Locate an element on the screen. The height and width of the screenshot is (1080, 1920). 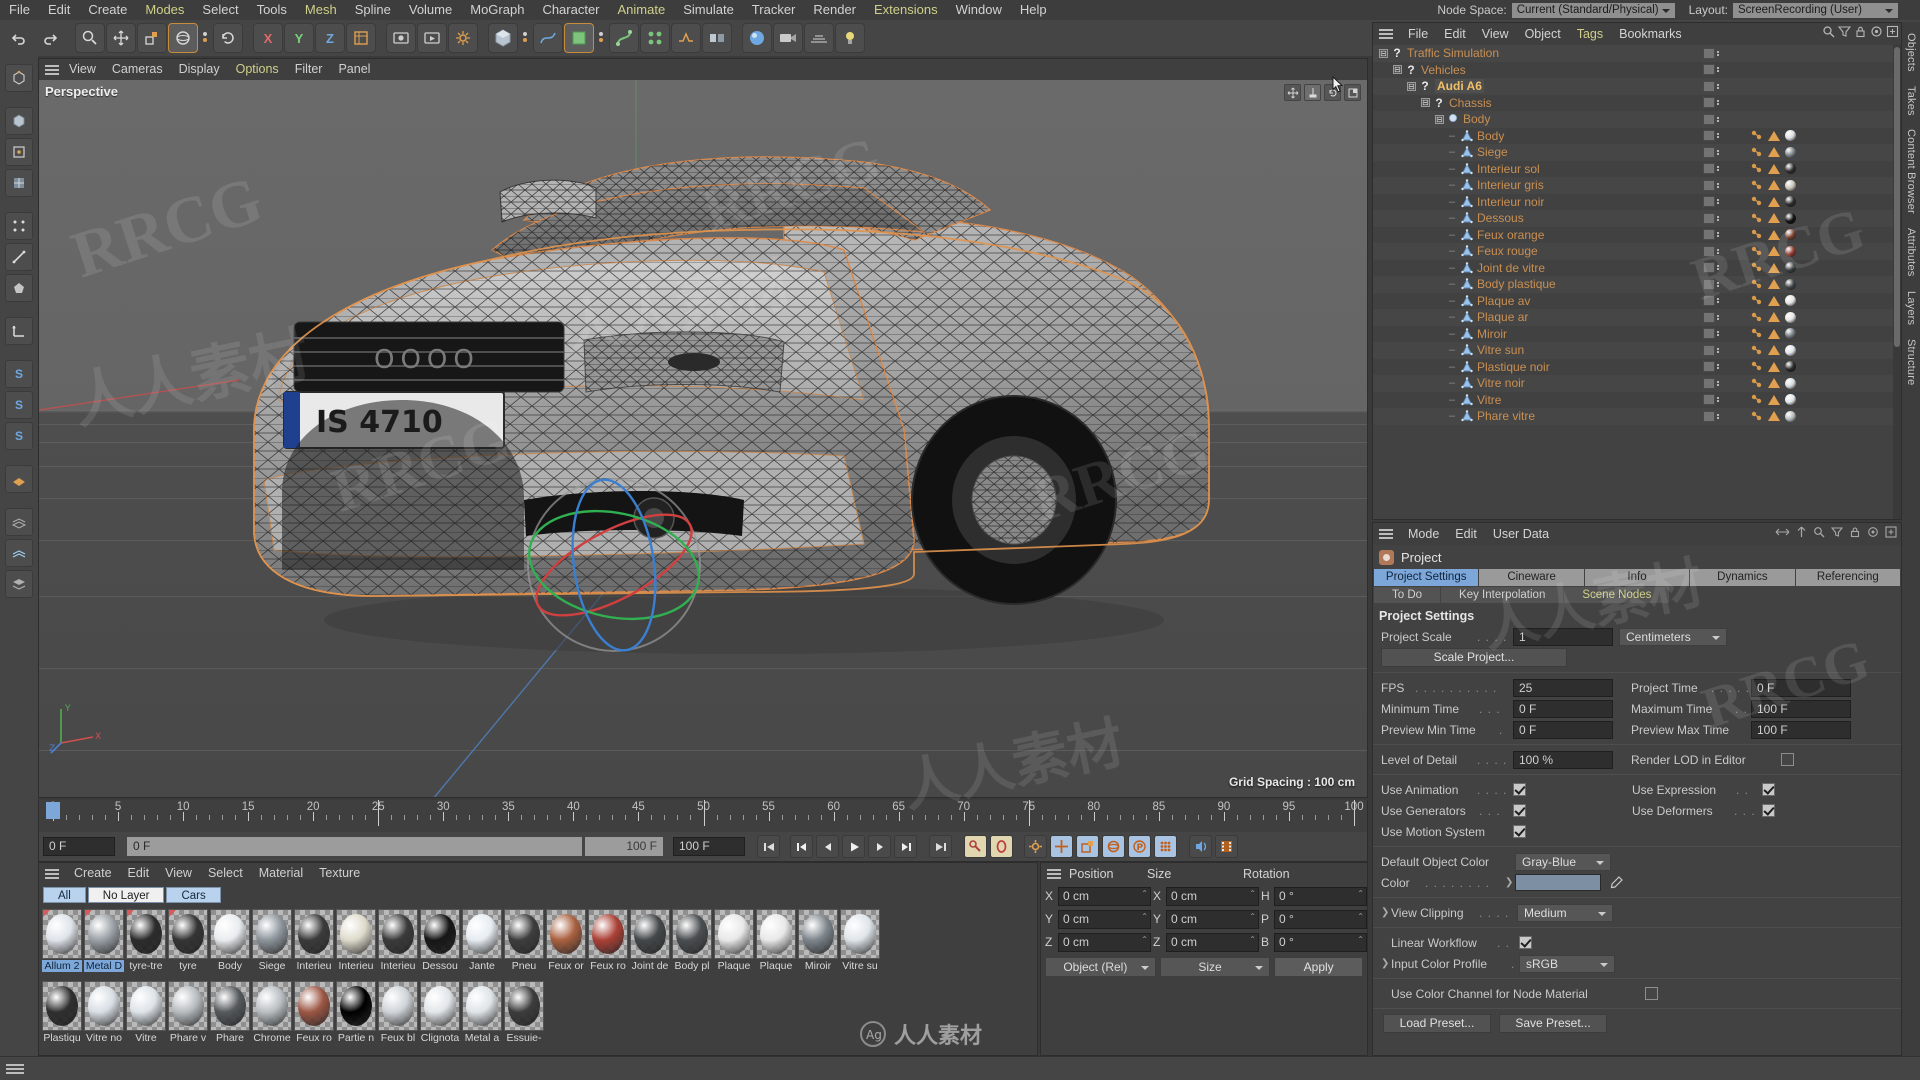
material-swatch: Interieu is located at coordinates (314, 944).